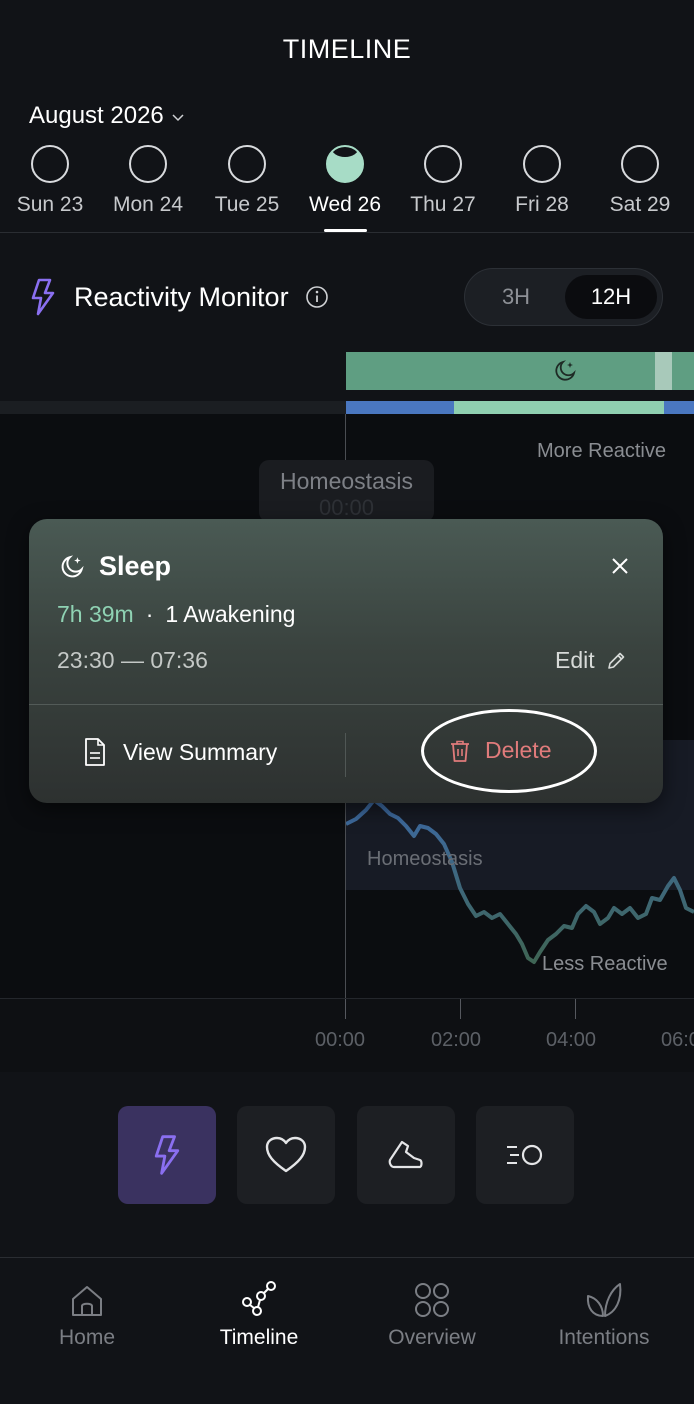  I want to click on tooltip-label: Homeostasis, so click(346, 481).